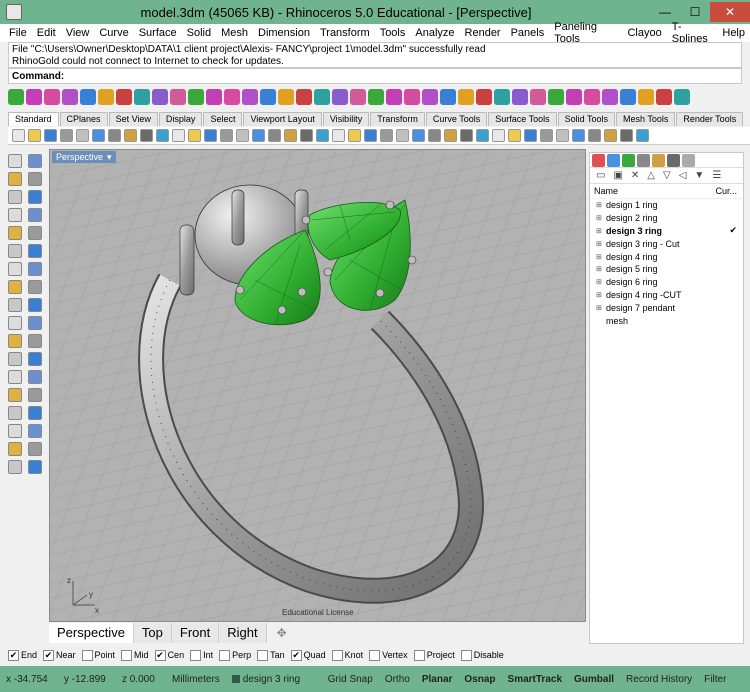  What do you see at coordinates (234, 33) in the screenshot?
I see `menu-mesh: Mesh` at bounding box center [234, 33].